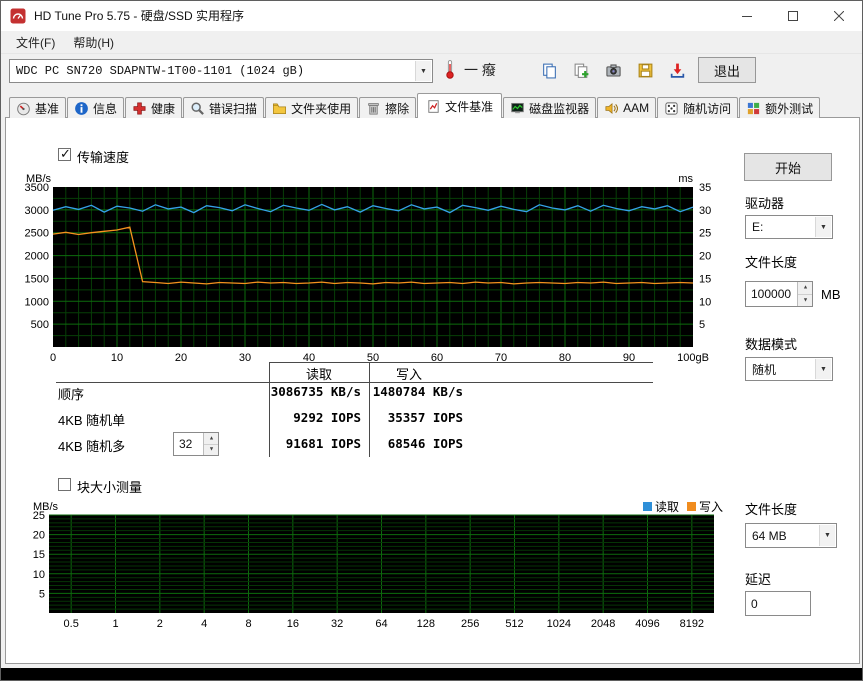  I want to click on tab-label: 额外测试, so click(789, 108).